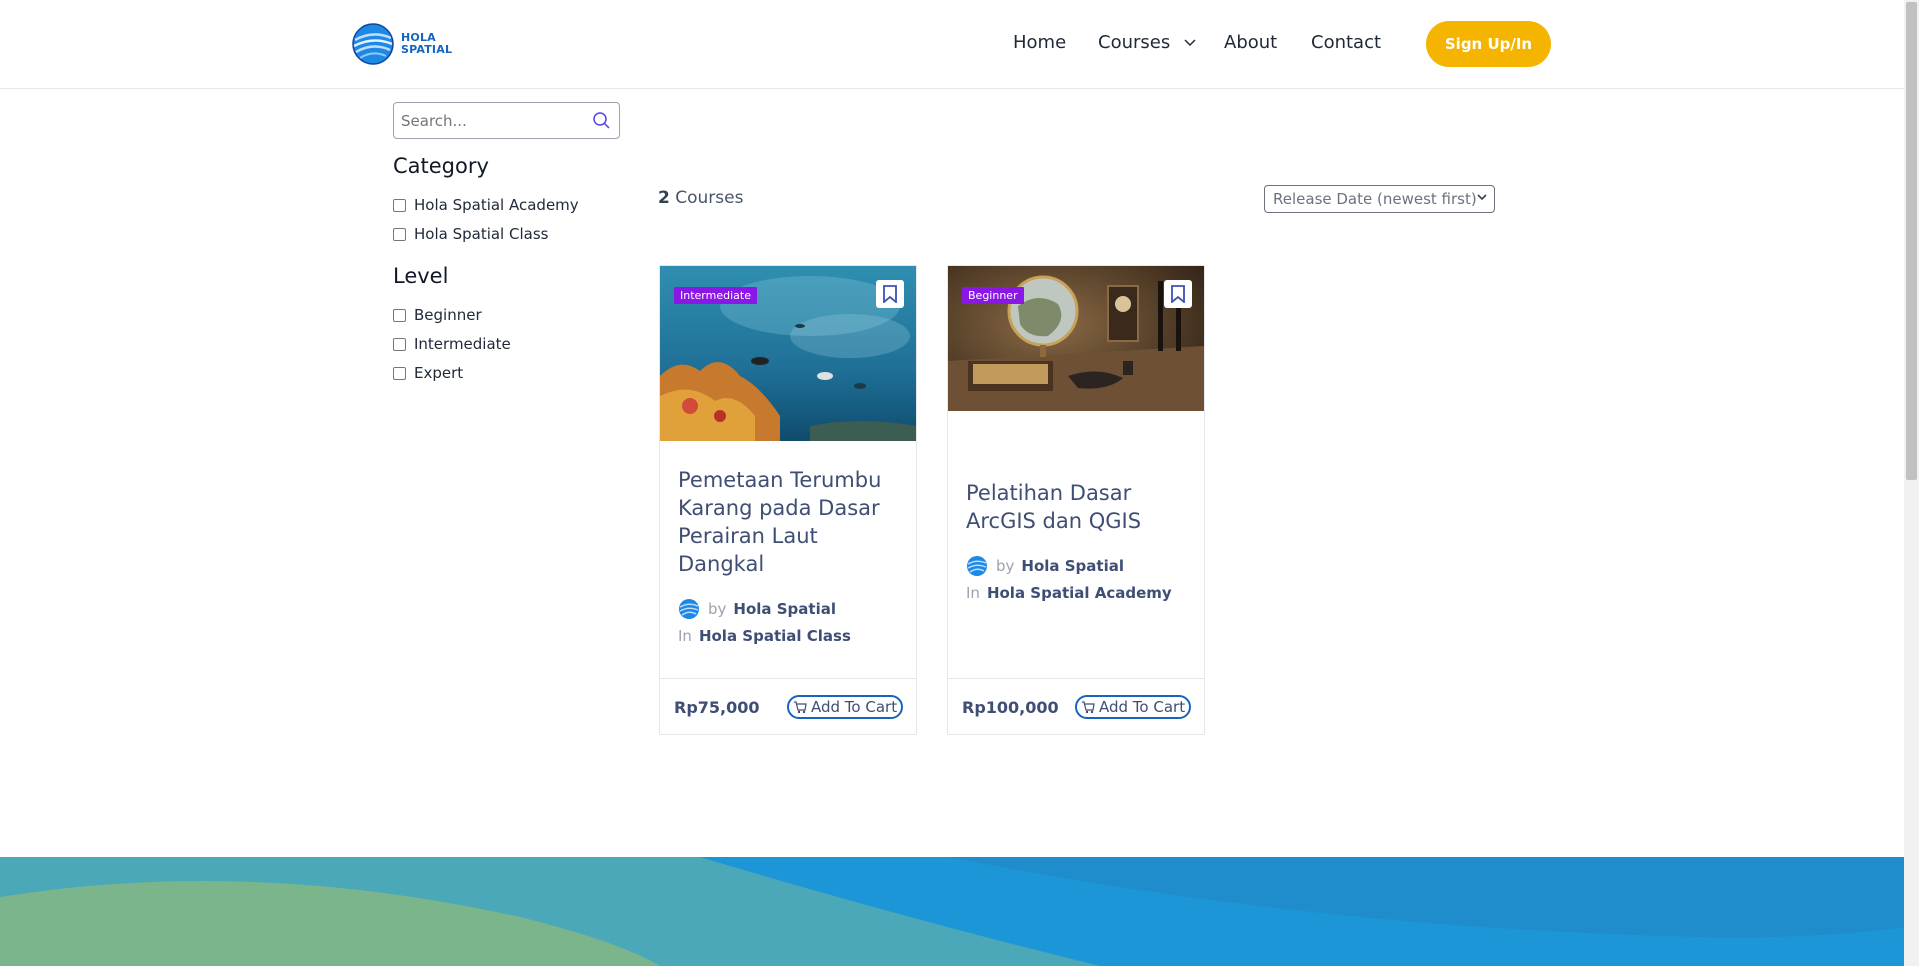 The width and height of the screenshot is (1919, 966). What do you see at coordinates (709, 198) in the screenshot?
I see `course-count-label: Courses` at bounding box center [709, 198].